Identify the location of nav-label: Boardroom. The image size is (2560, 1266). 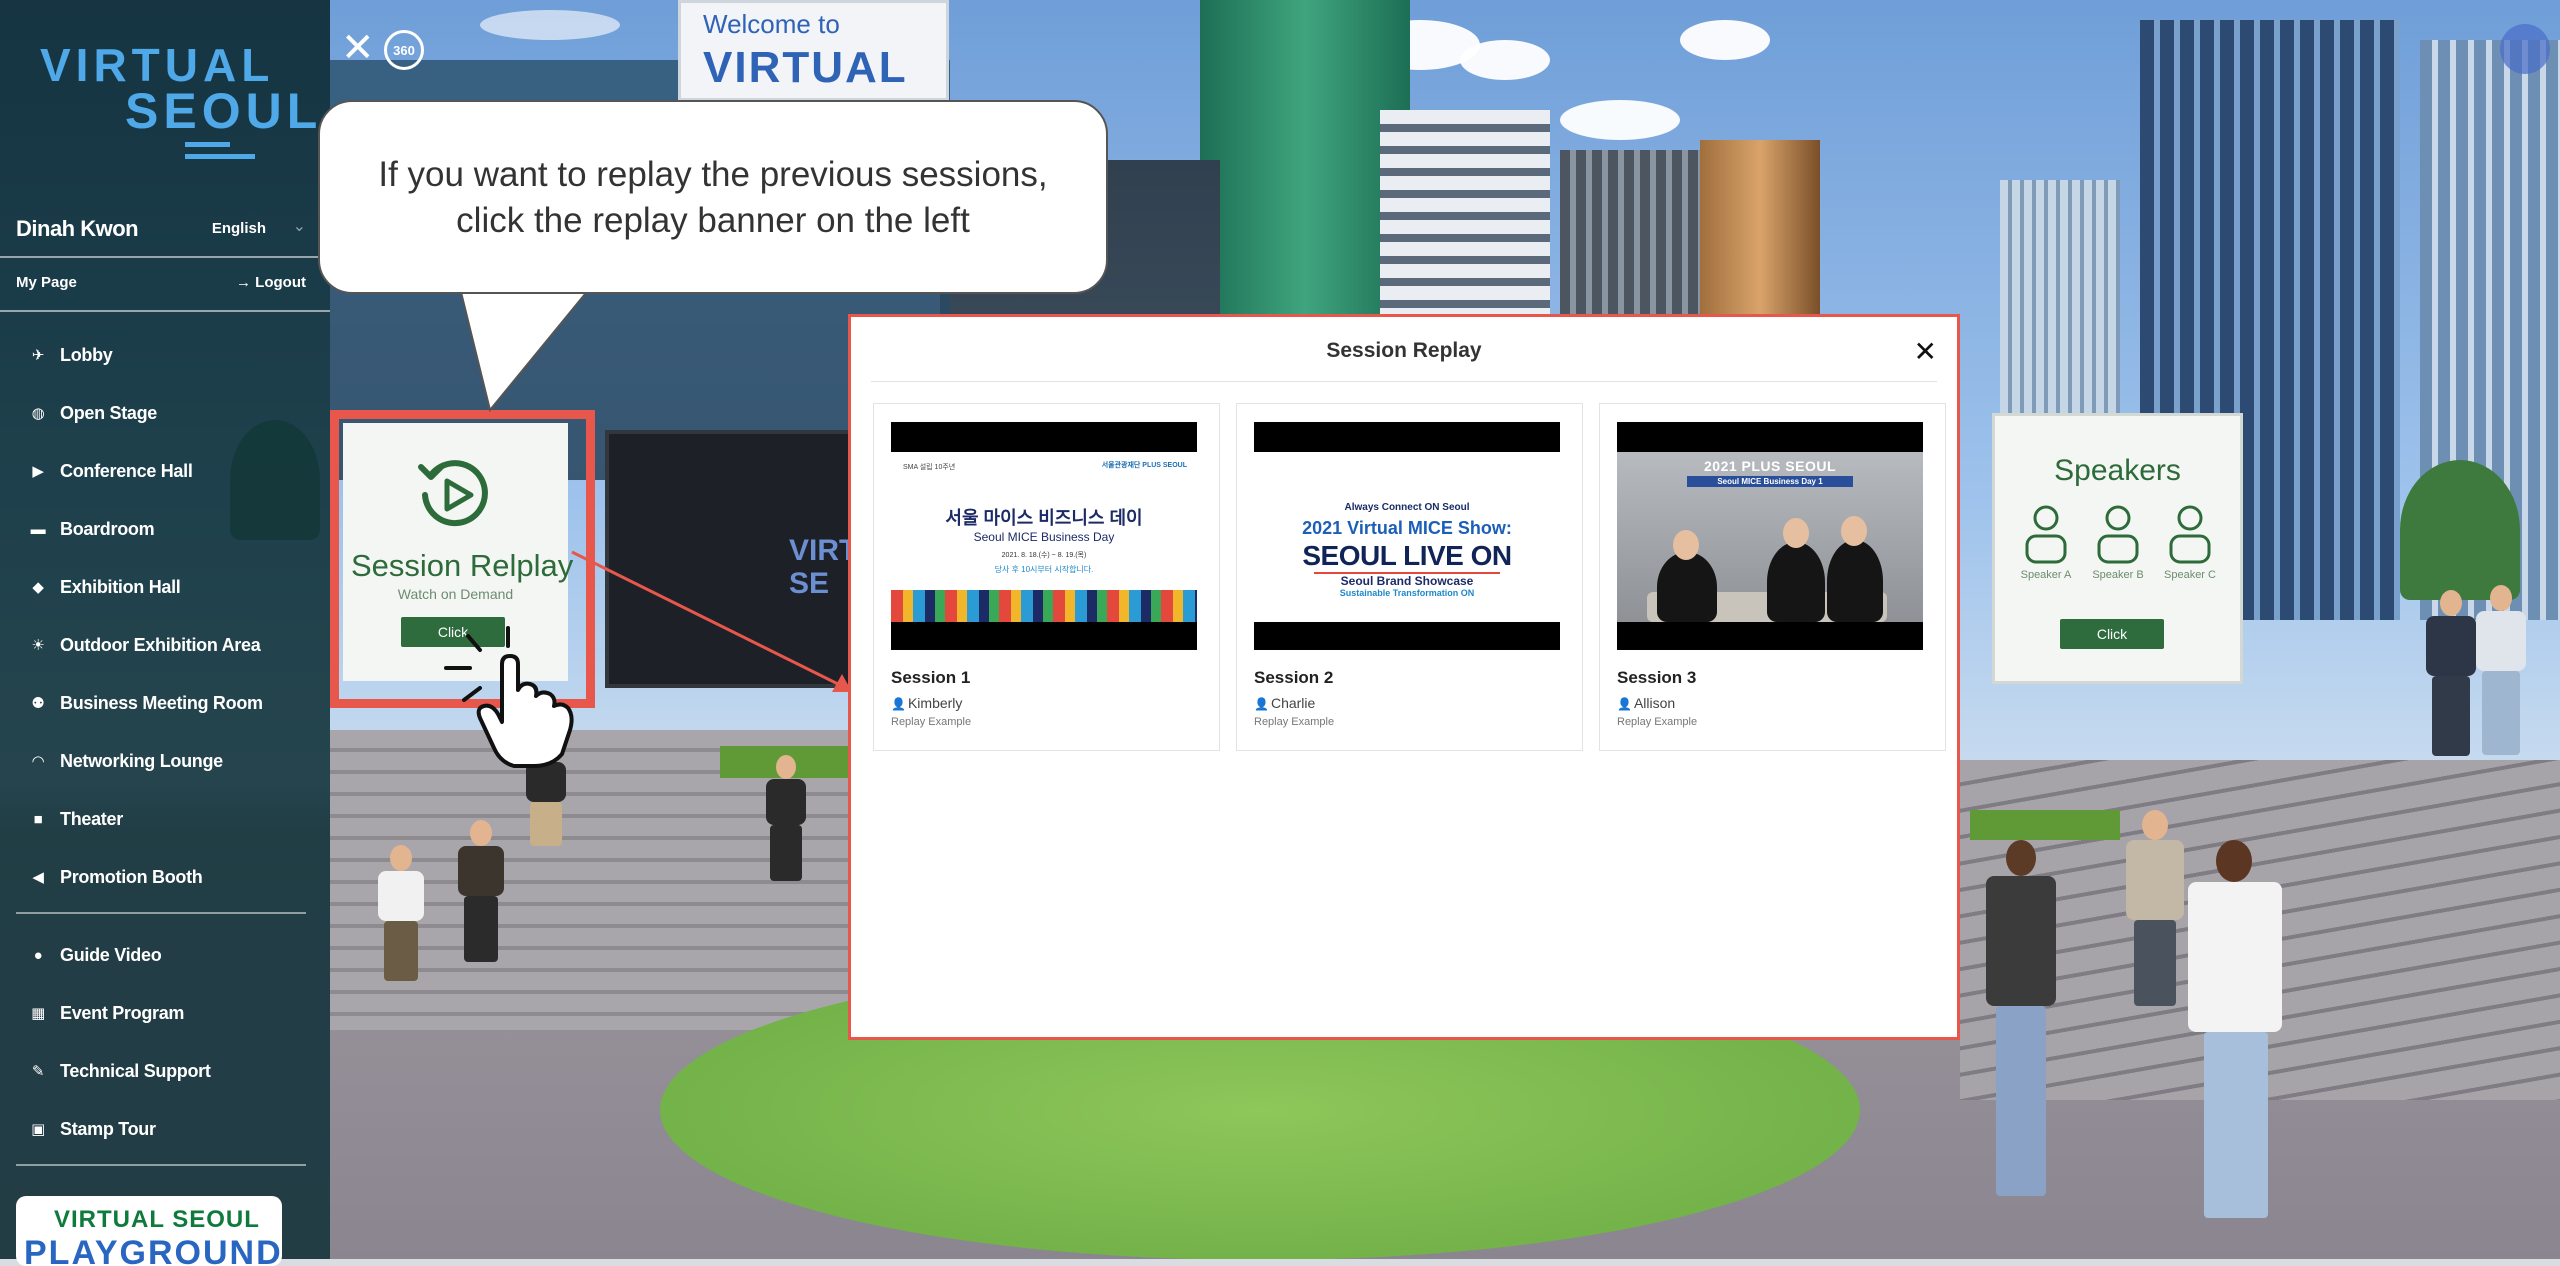
(107, 528).